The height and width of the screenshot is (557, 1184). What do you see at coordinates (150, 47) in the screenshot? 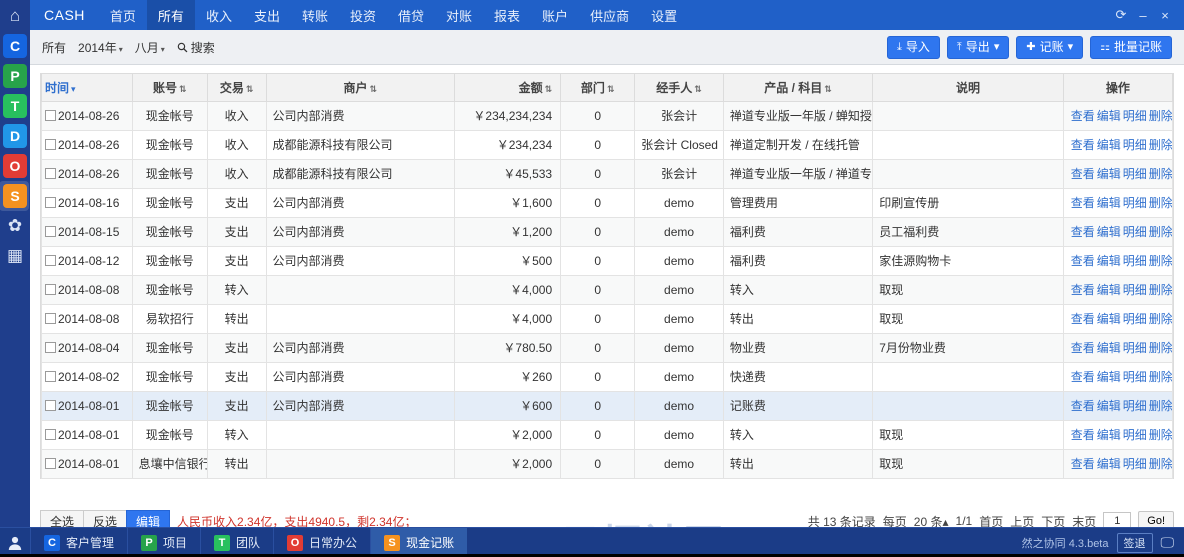
I see `filter-month: 八月 ▾` at bounding box center [150, 47].